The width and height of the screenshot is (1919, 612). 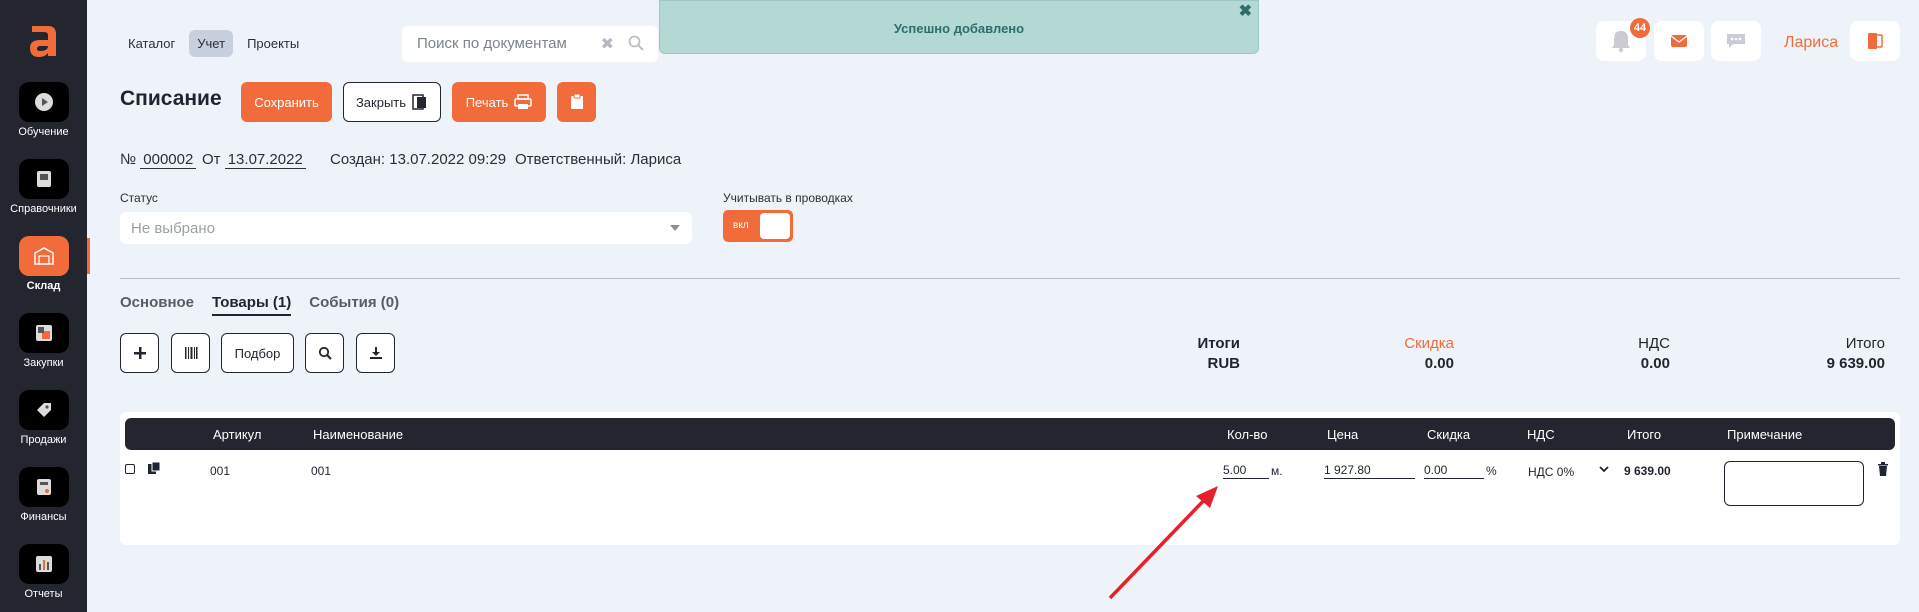 I want to click on col-qty: Кол-во, so click(x=1247, y=434).